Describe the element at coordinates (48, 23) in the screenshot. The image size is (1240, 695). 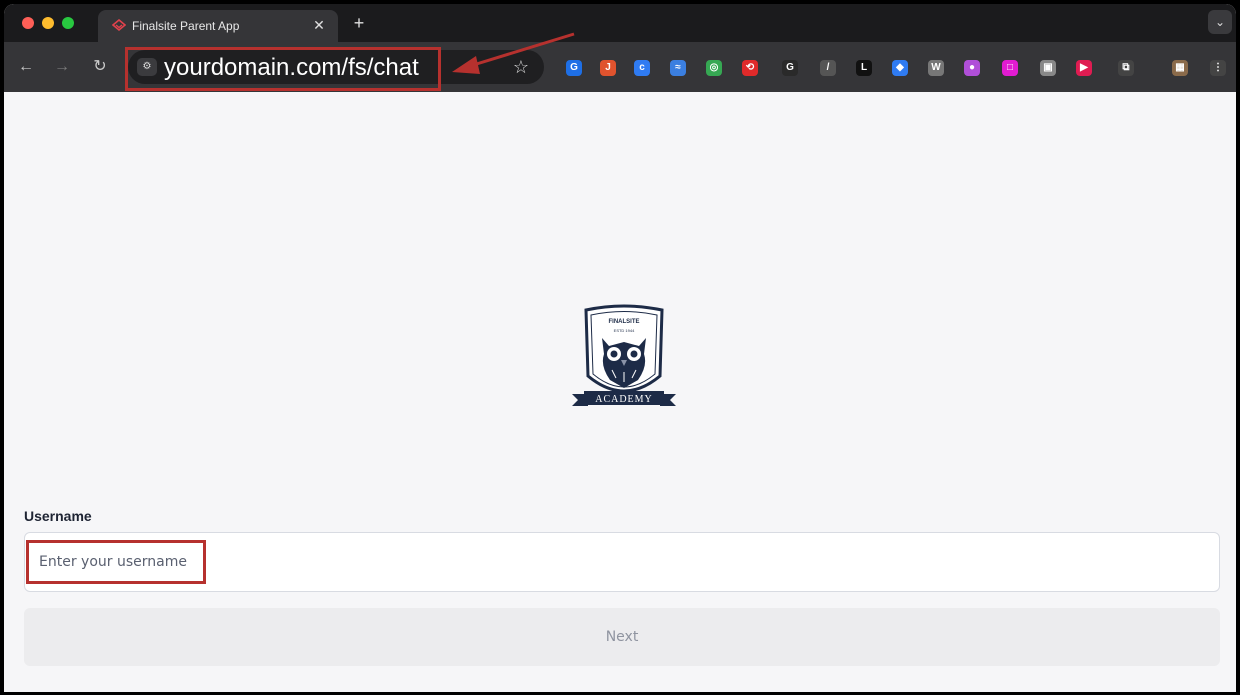
I see `minimize-window-button` at that location.